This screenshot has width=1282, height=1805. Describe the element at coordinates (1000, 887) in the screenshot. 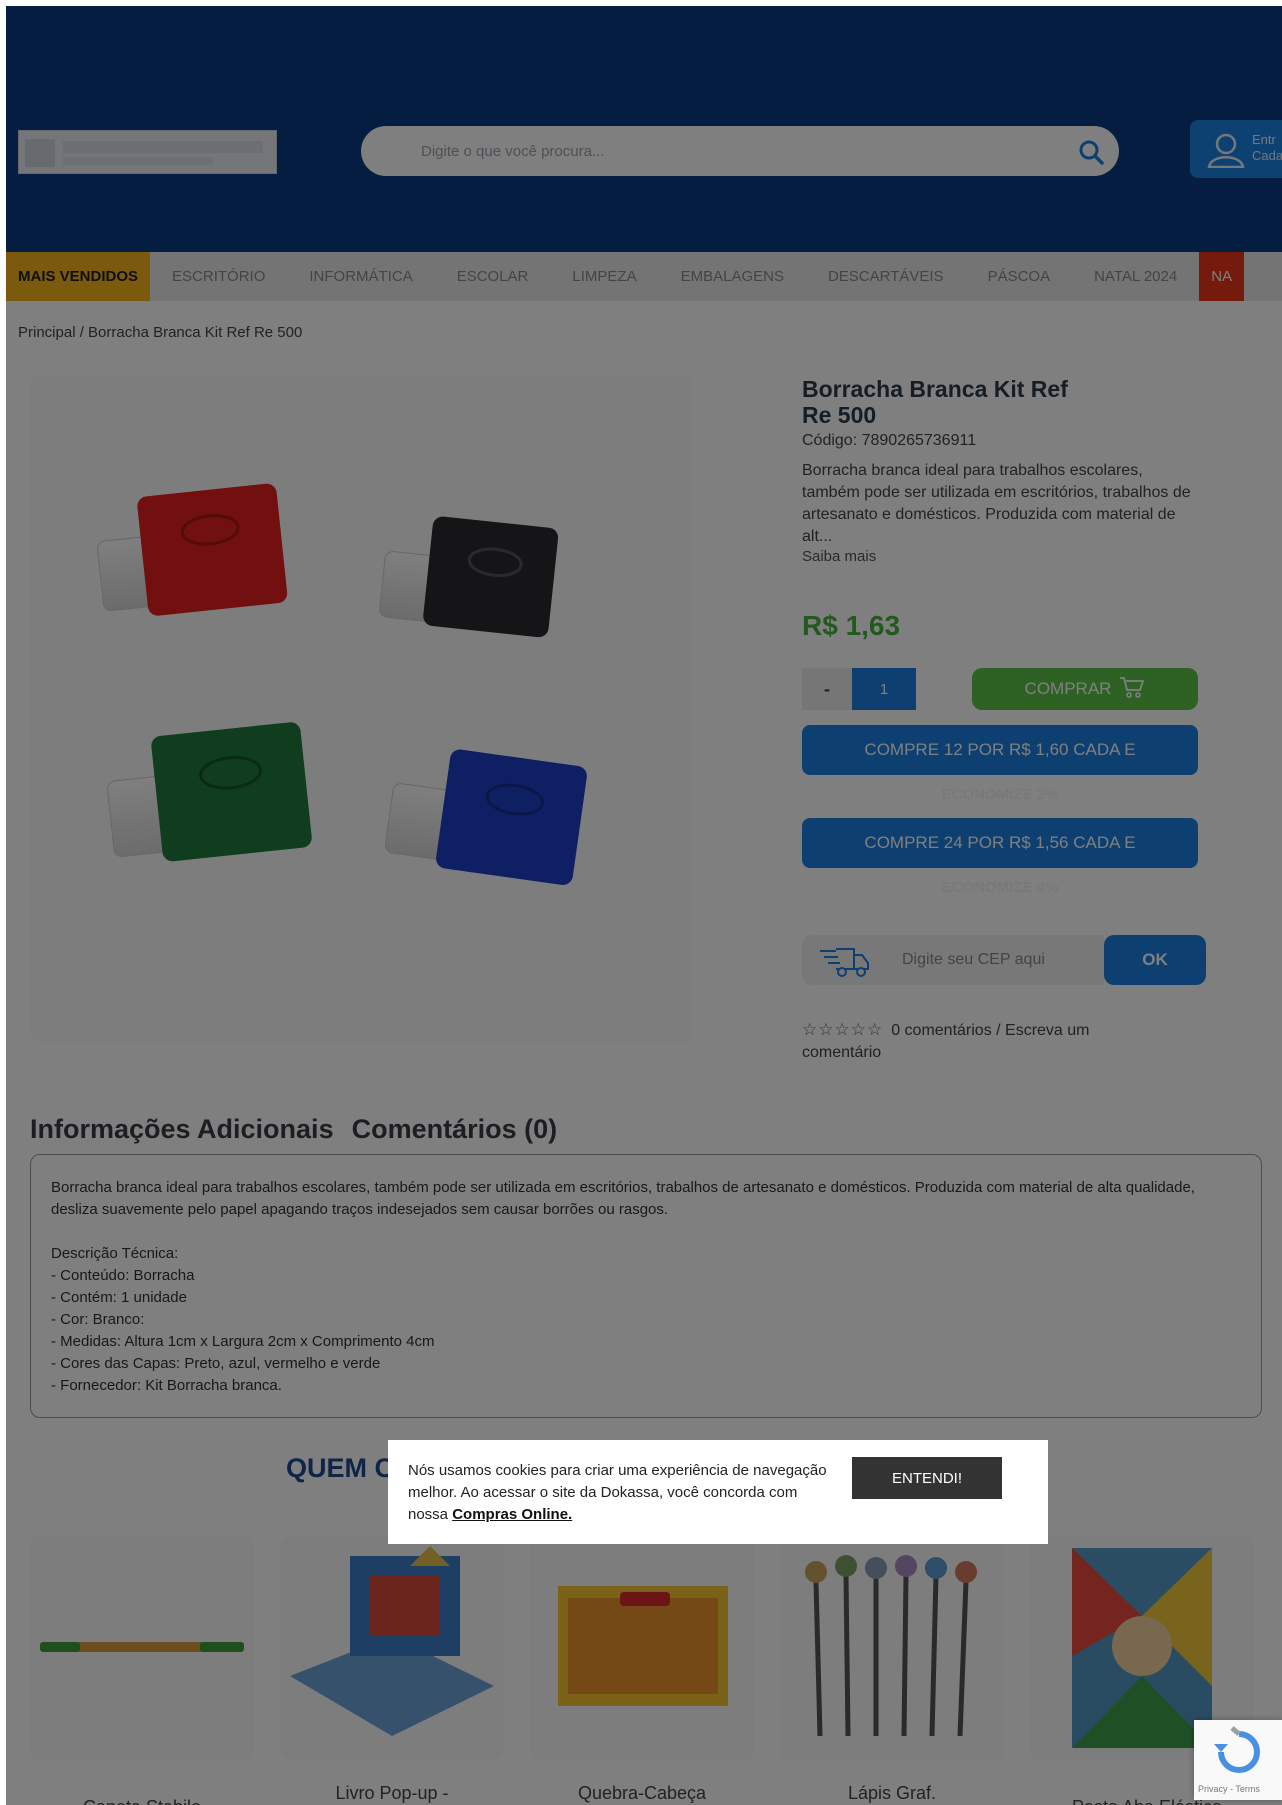

I see `bundle-24-savings: ECONOMIZE 4%` at that location.